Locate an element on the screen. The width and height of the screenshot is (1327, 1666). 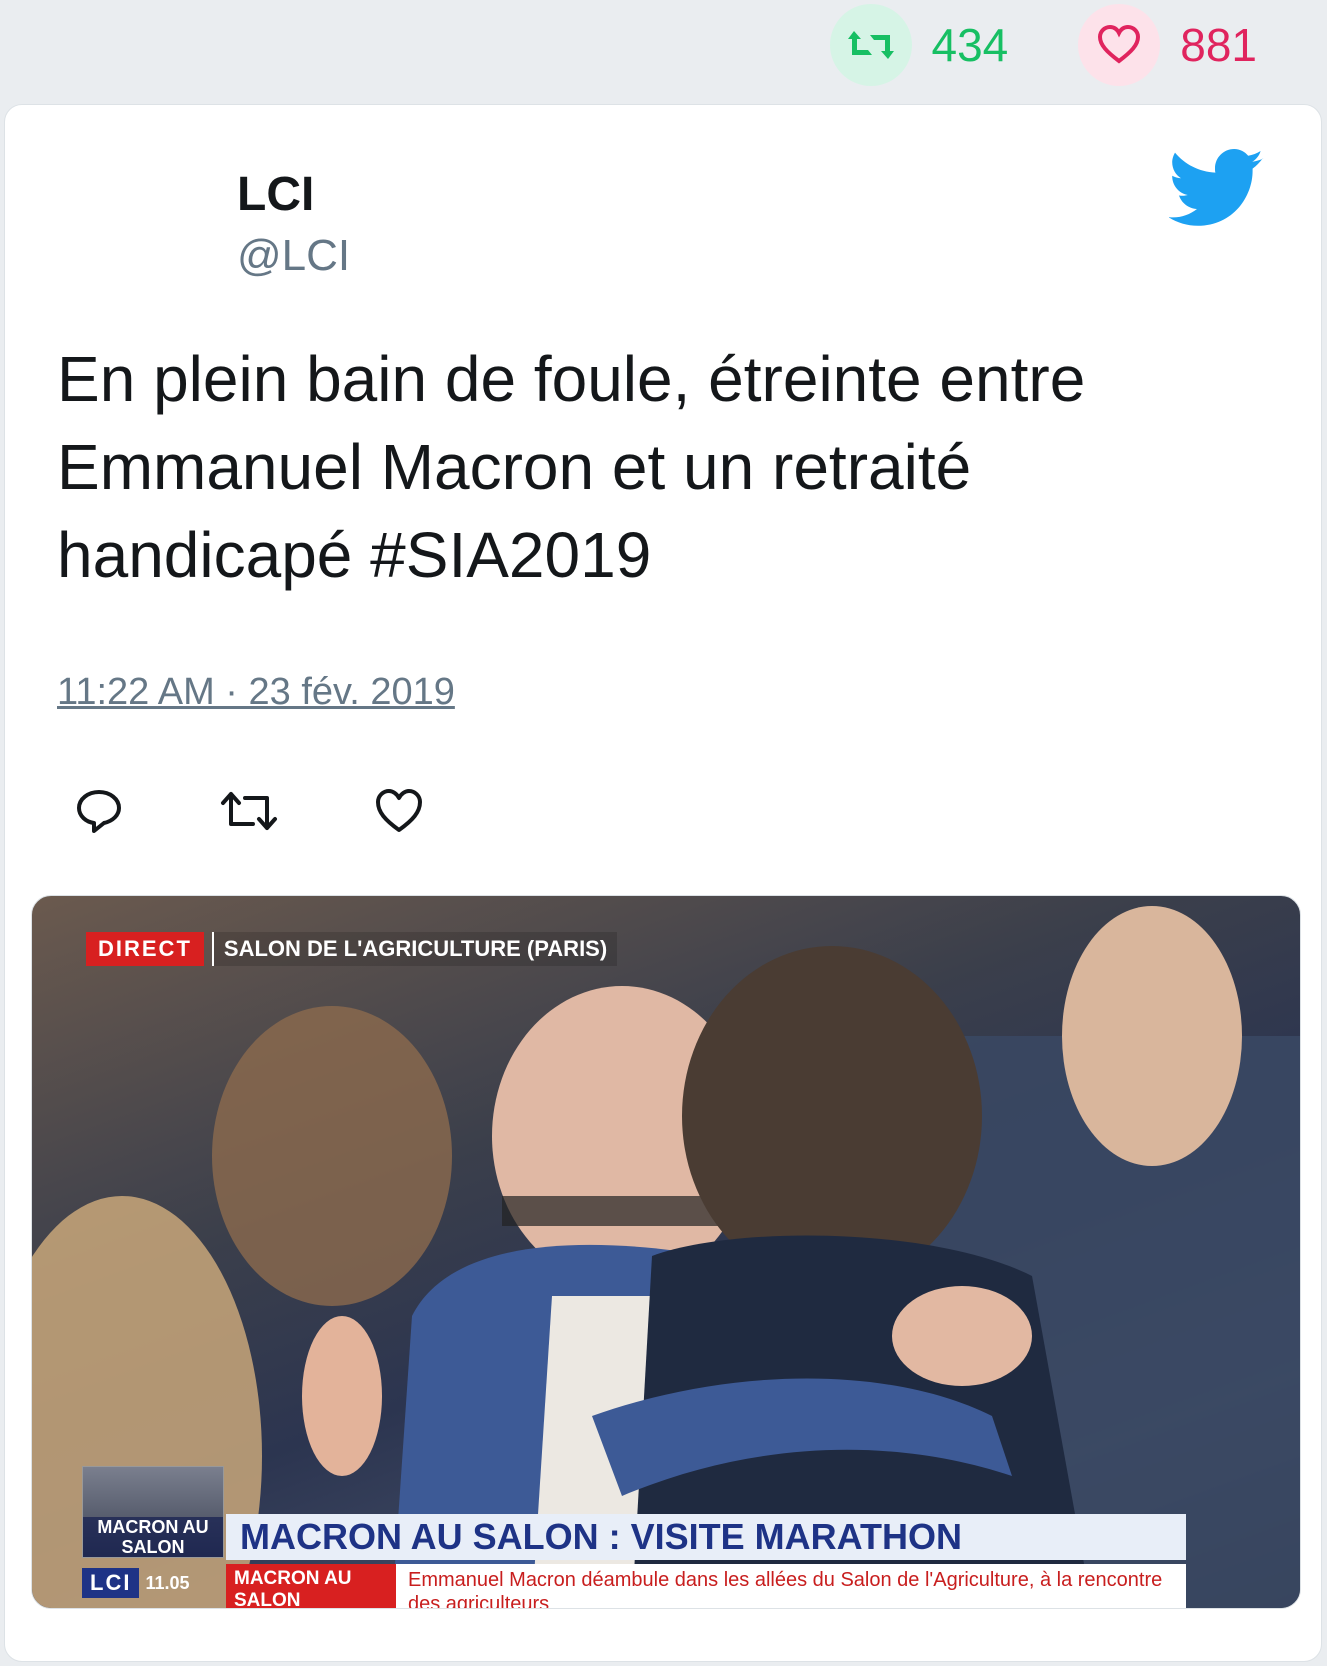
like-icon is located at coordinates (399, 810).